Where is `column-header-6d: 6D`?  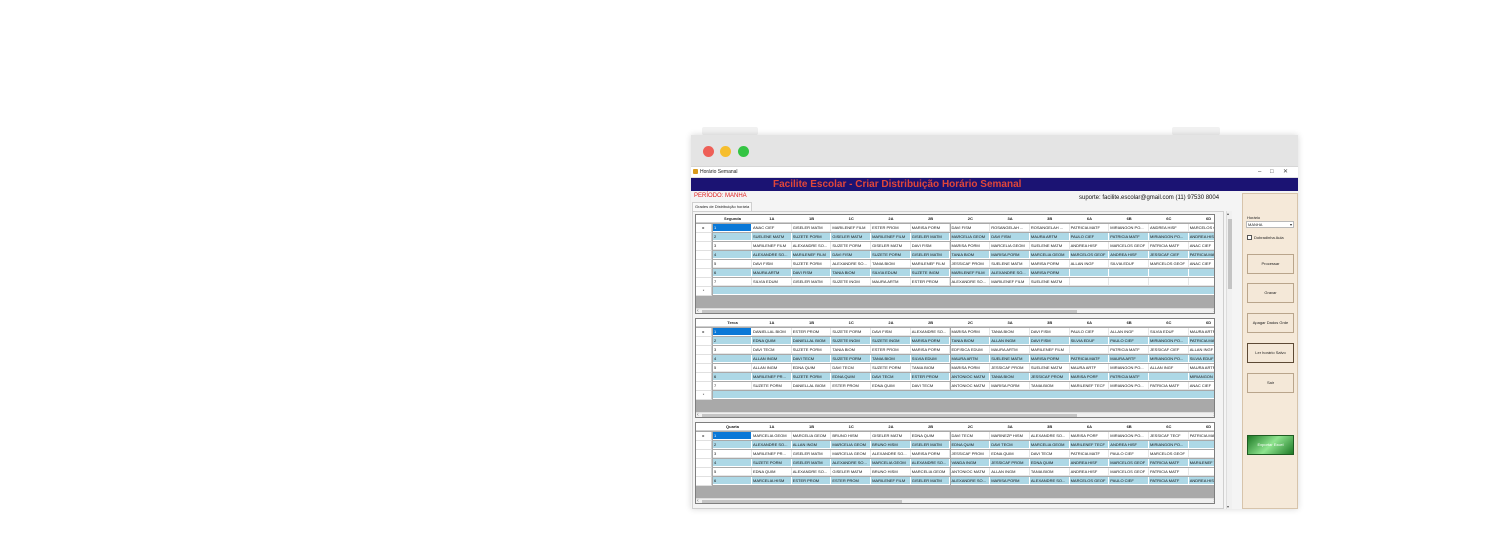
column-header-6d: 6D is located at coordinates (1201, 323).